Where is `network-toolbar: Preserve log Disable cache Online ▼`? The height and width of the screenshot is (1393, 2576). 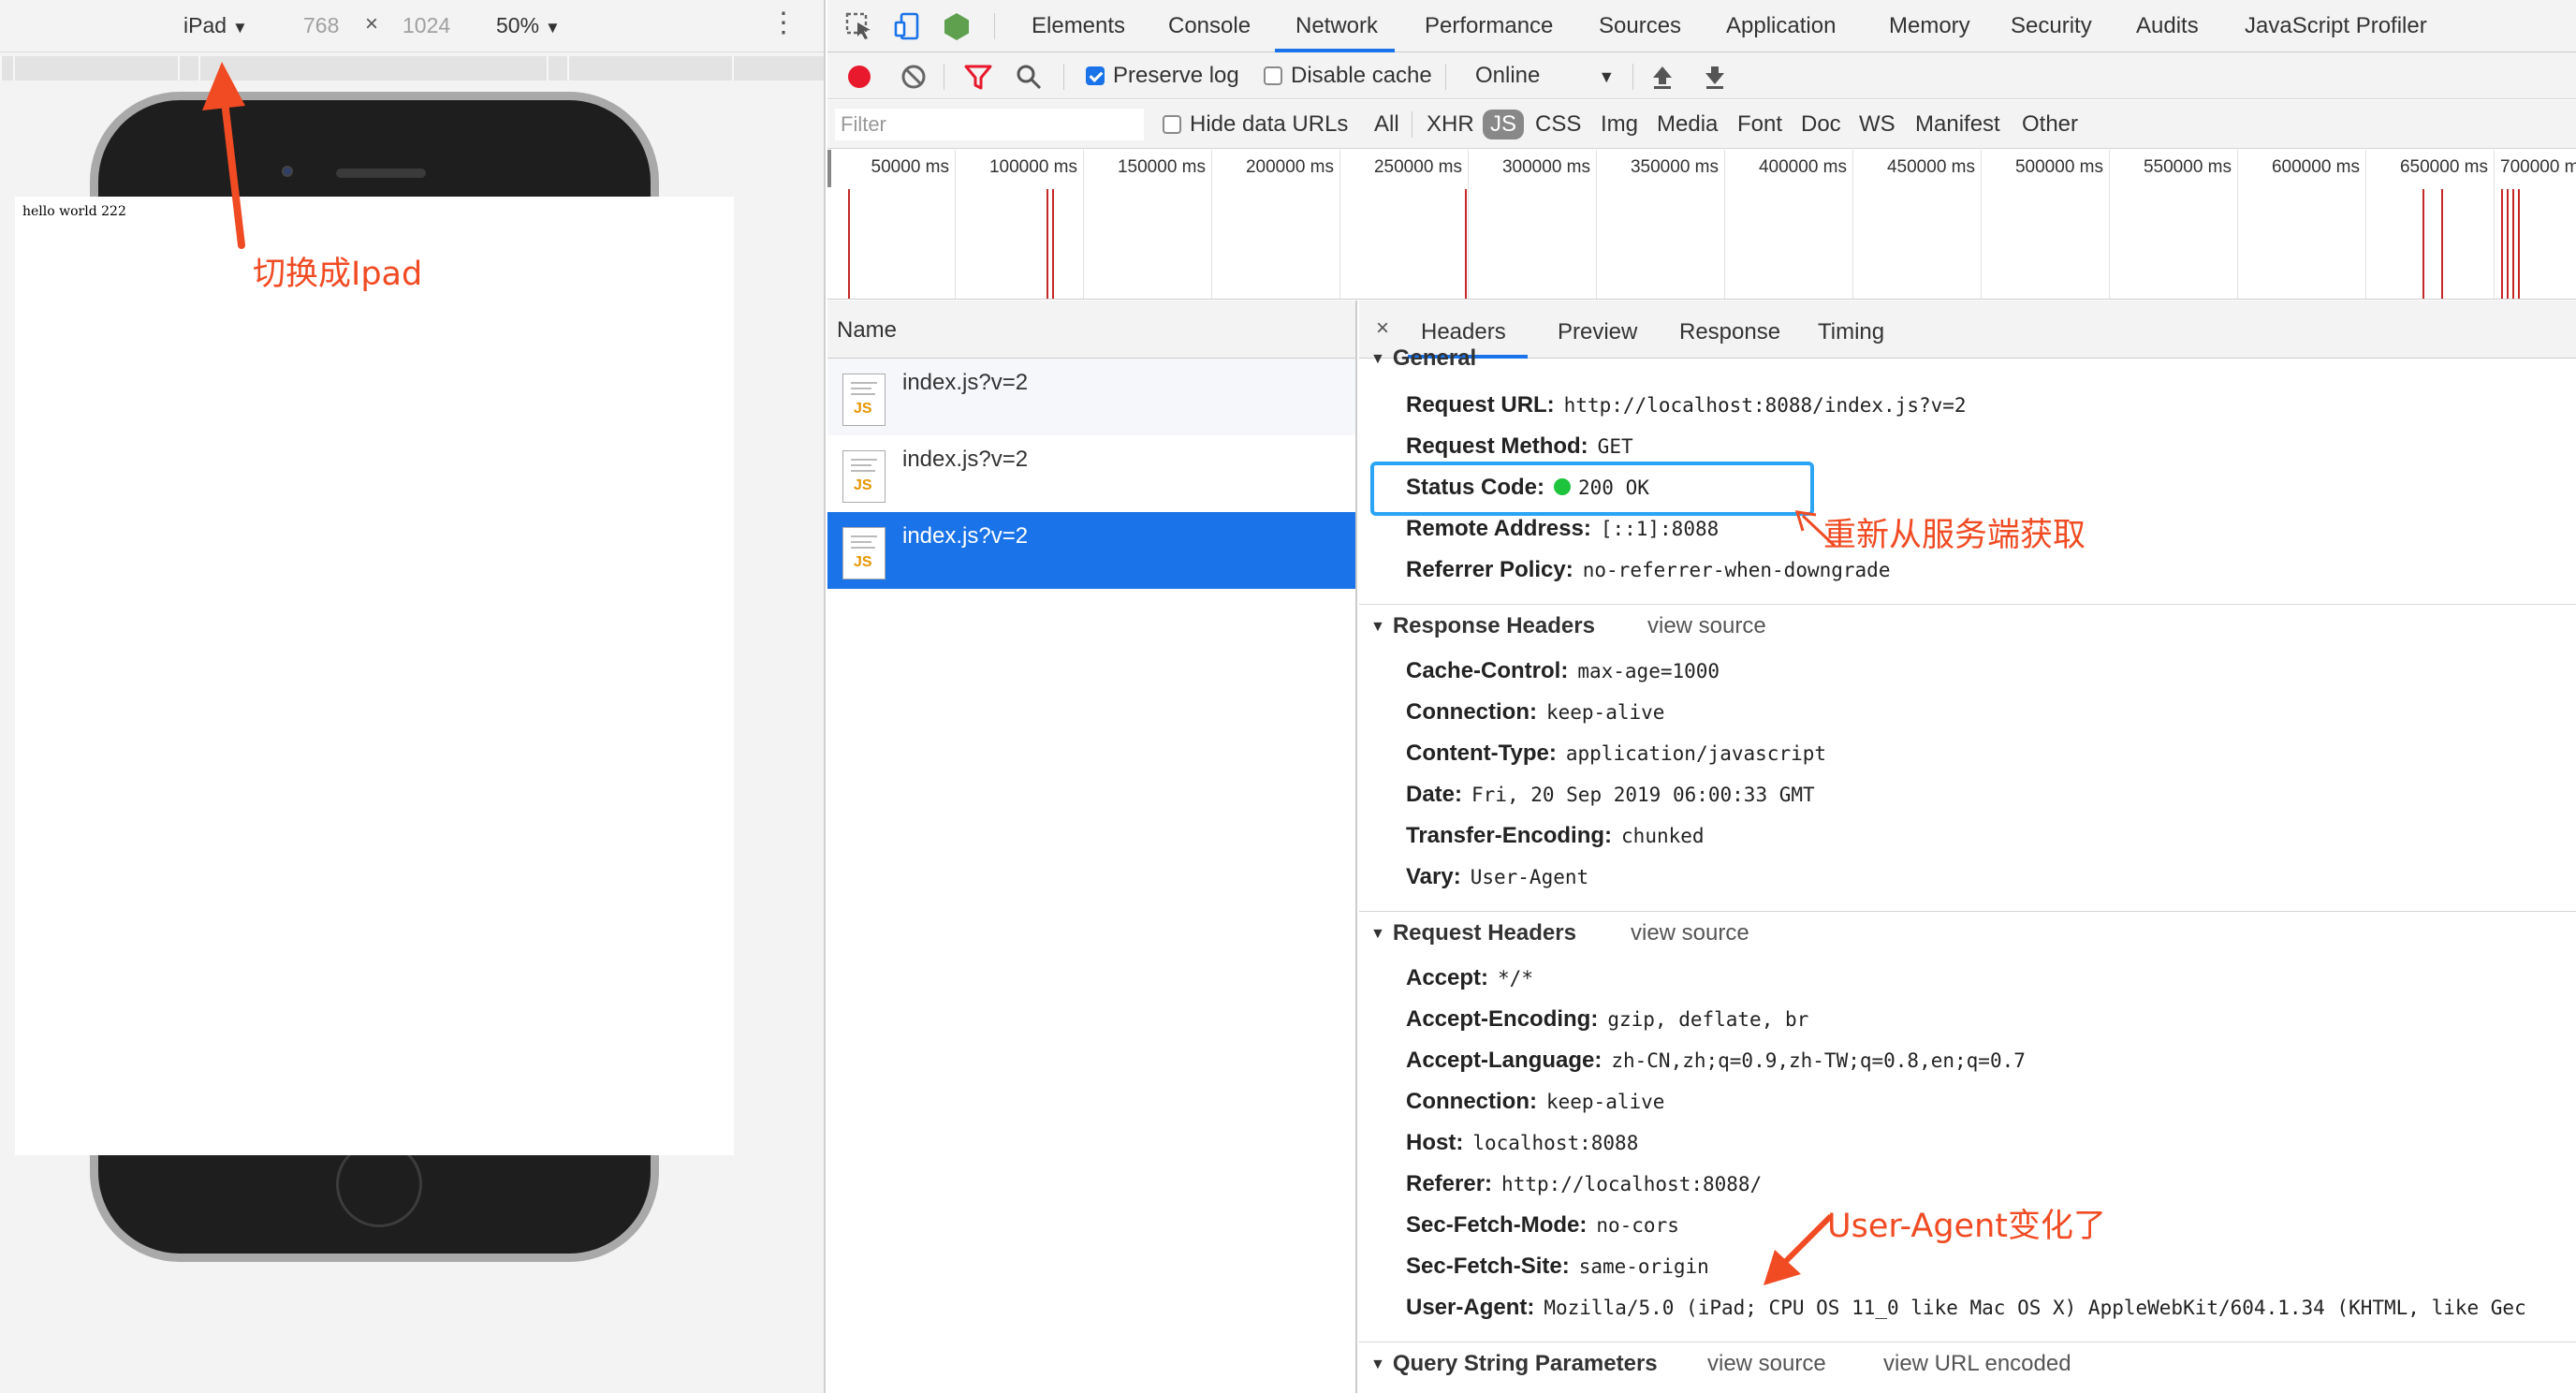
network-toolbar: Preserve log Disable cache Online ▼ is located at coordinates (1701, 76).